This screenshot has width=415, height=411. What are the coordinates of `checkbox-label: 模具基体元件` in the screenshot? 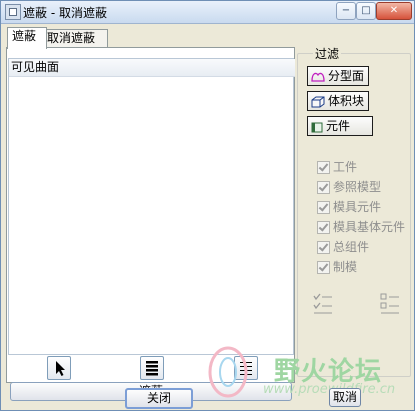 It's located at (369, 227).